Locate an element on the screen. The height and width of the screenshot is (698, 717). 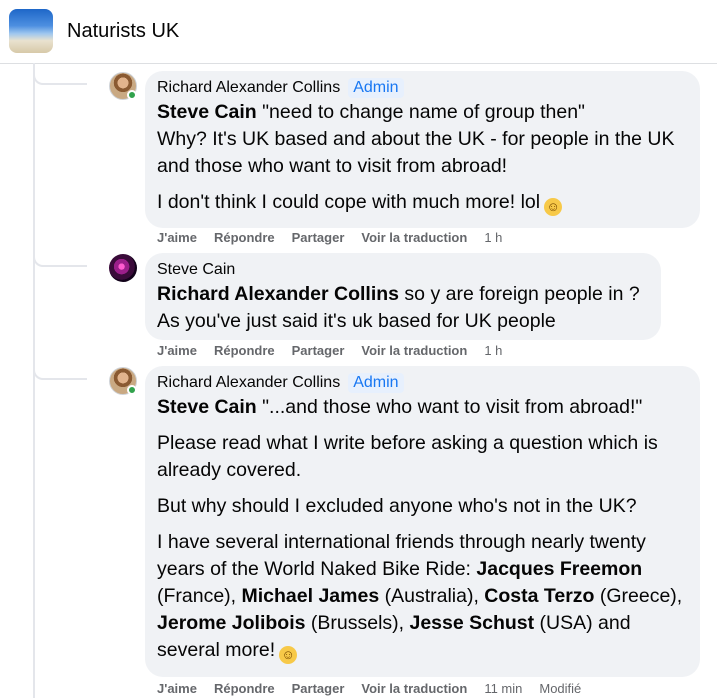
mention-link: Jacques Freemon is located at coordinates (559, 569).